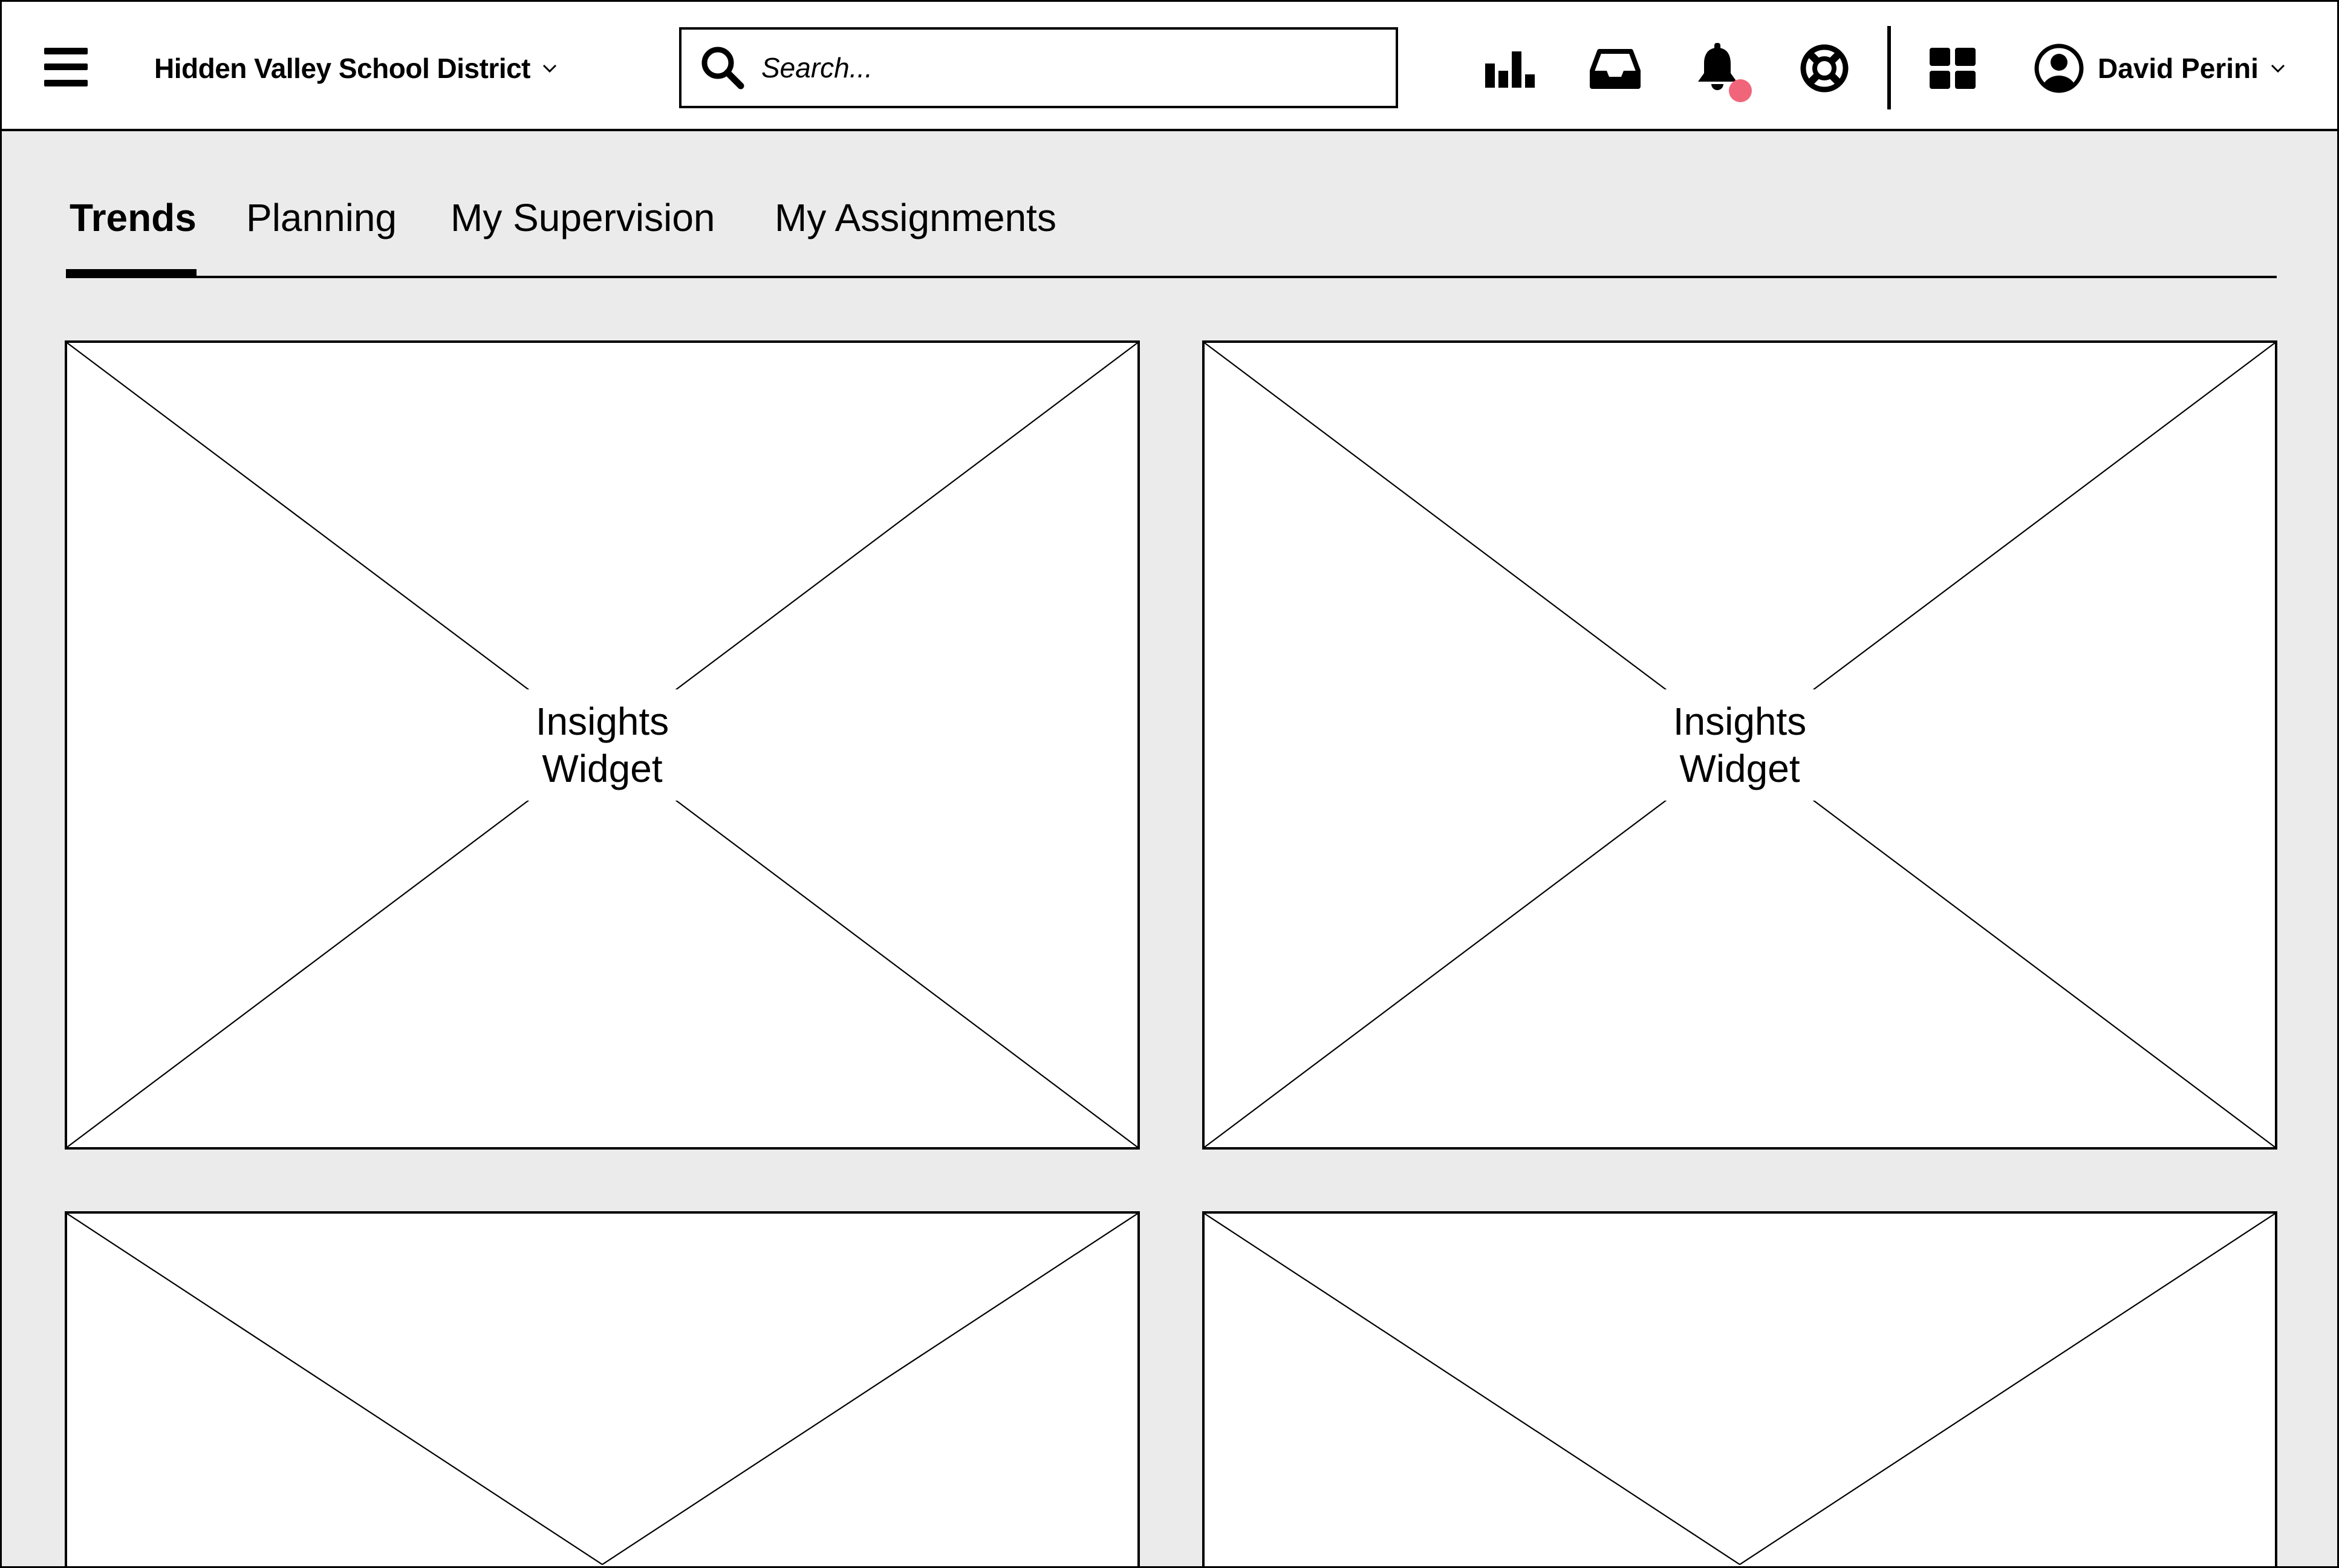  I want to click on lifebuoy-icon, so click(1824, 68).